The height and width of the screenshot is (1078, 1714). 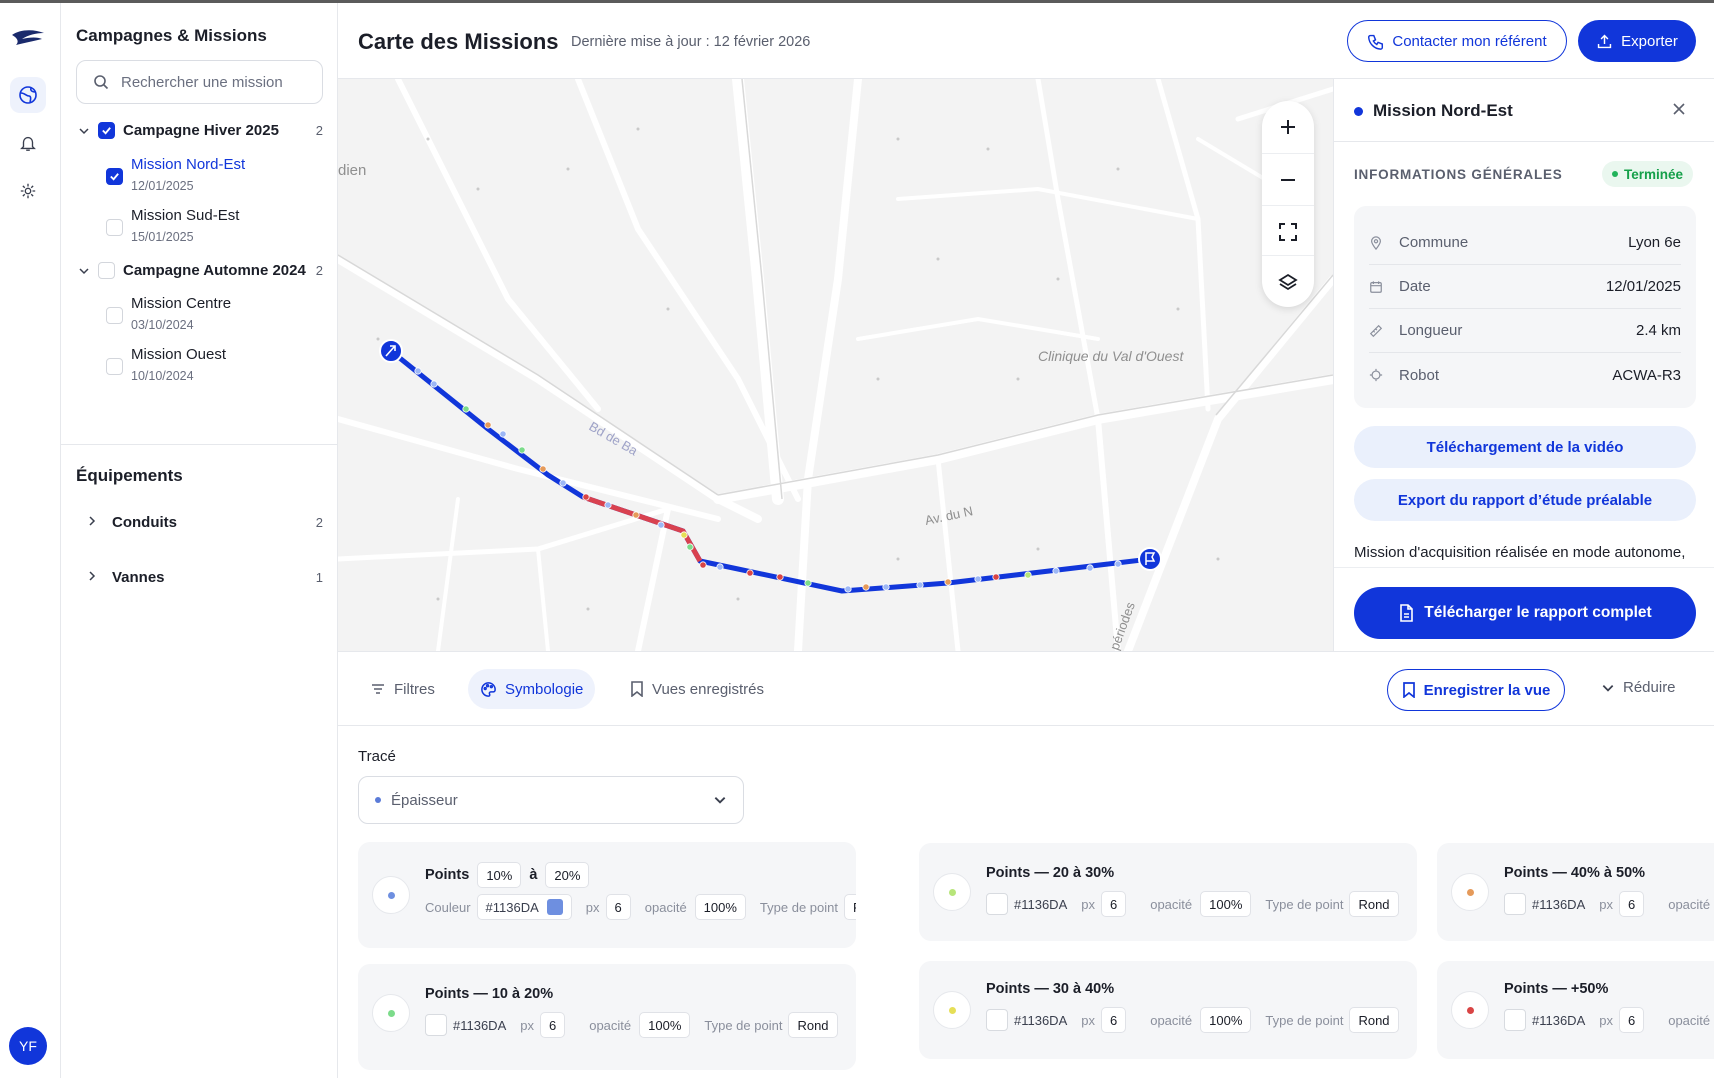 What do you see at coordinates (1525, 287) in the screenshot?
I see `info-row-date: Date 12/01/2025` at bounding box center [1525, 287].